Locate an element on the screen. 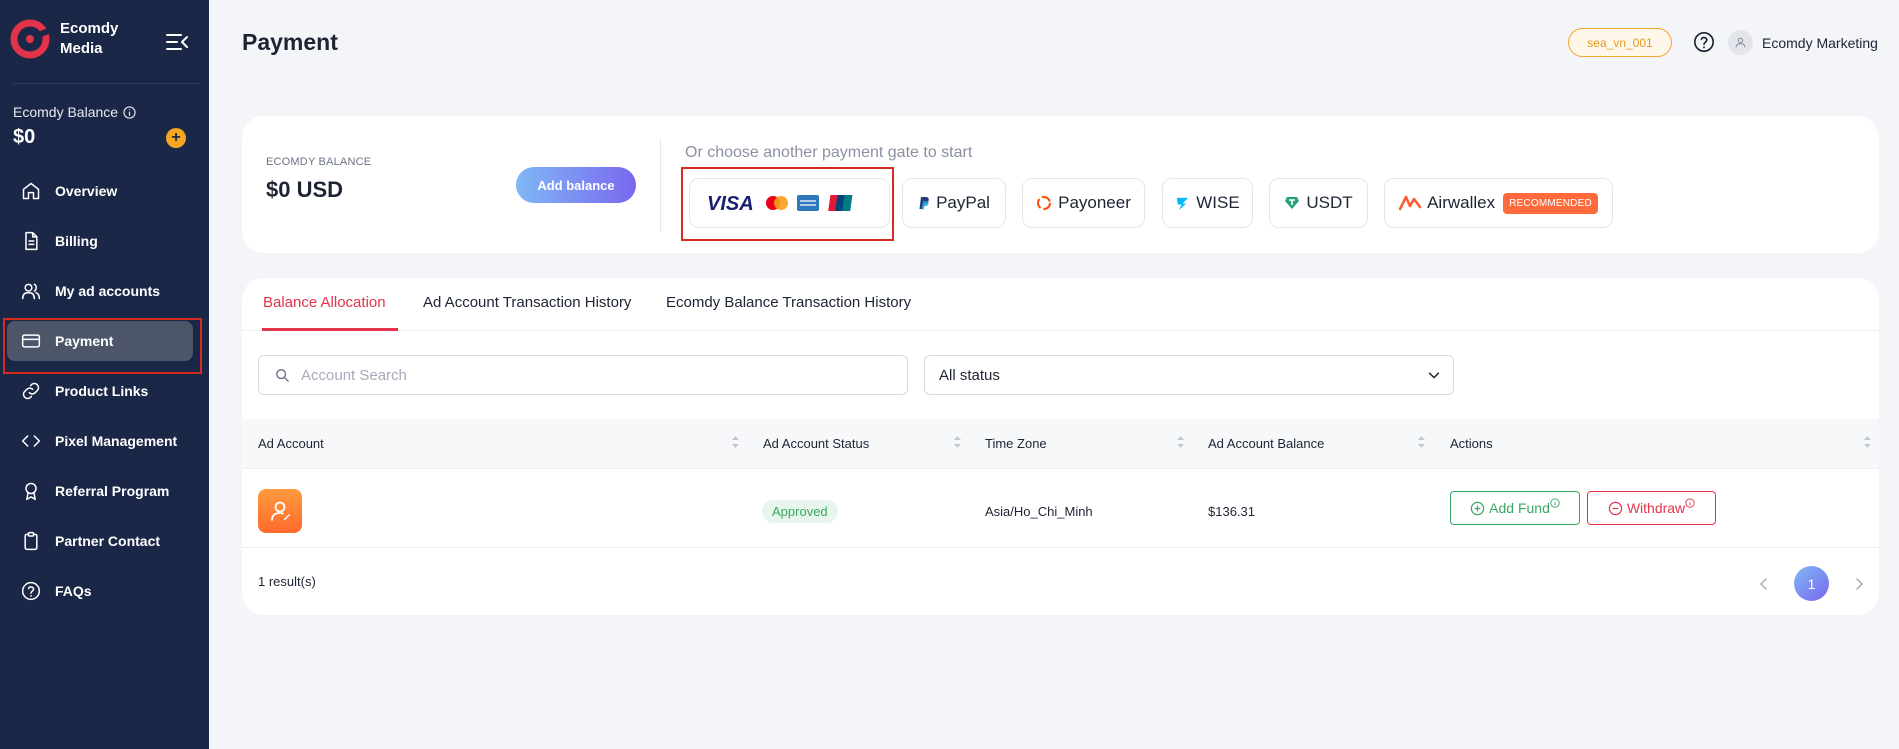 The width and height of the screenshot is (1899, 749). sidebar-item-referral-program: Referral Program is located at coordinates (104, 491).